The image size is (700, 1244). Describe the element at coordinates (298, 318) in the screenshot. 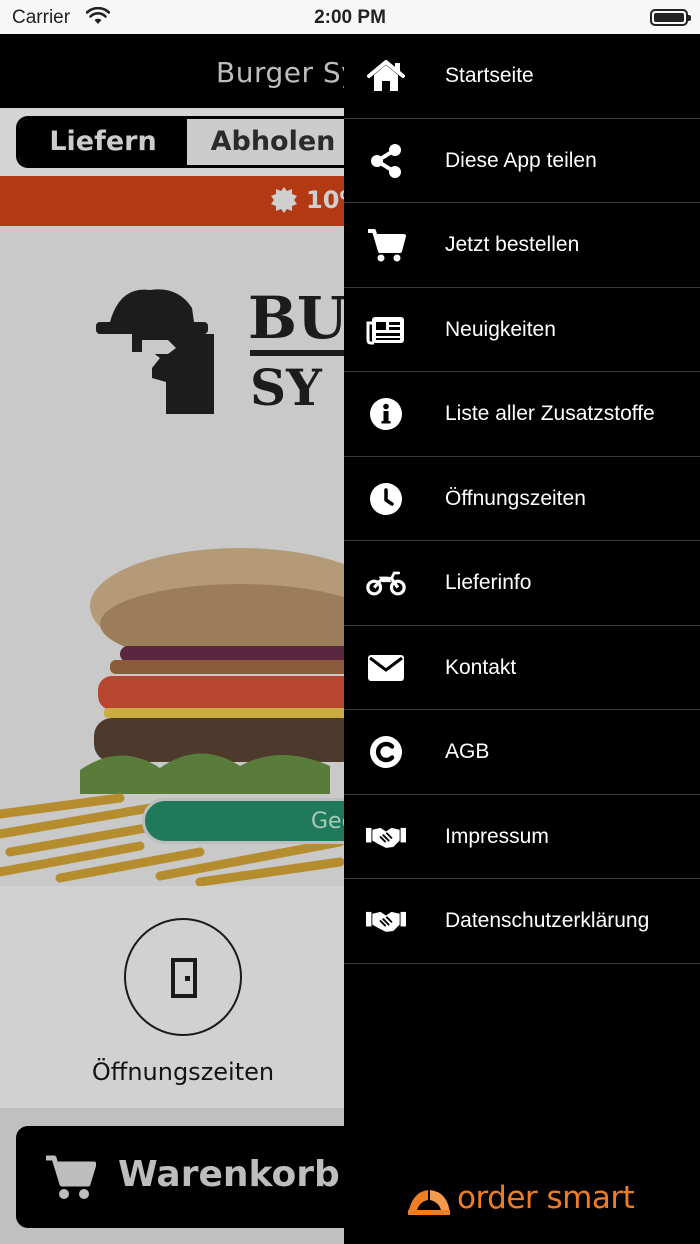

I see `logo-text-line1: BU` at that location.